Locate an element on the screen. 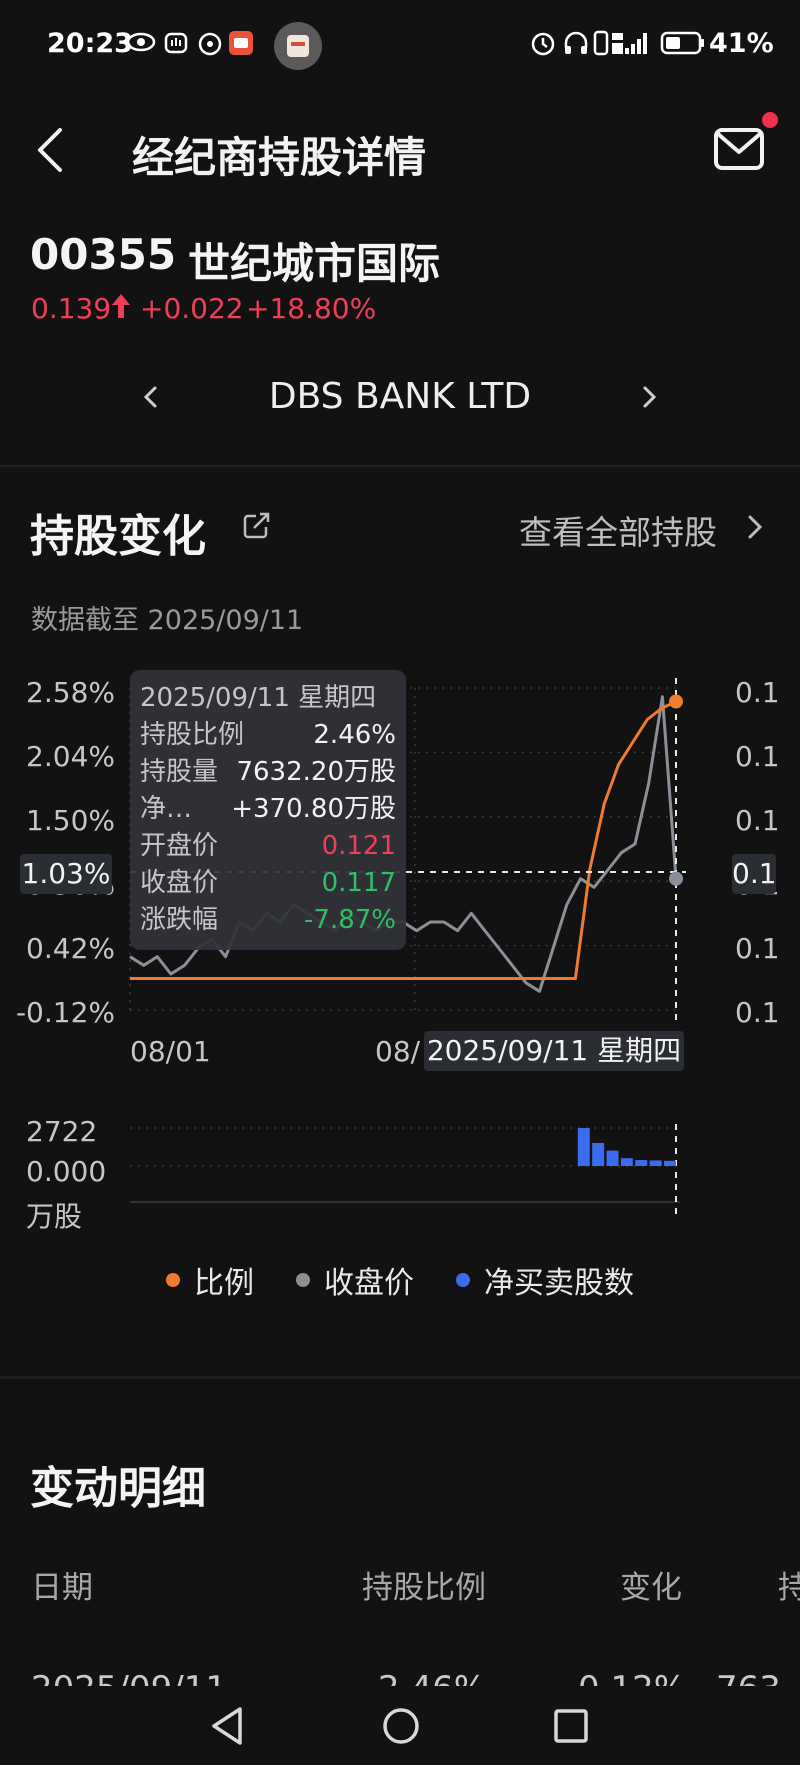 This screenshot has height=1765, width=800. legend-item-ratio: 比例 is located at coordinates (210, 1280).